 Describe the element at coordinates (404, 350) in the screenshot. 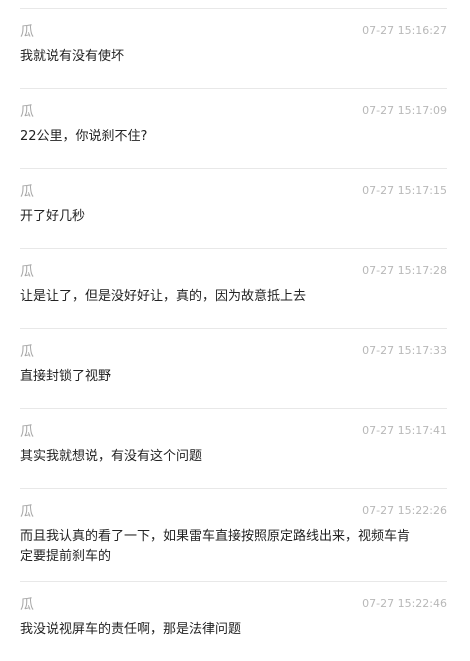

I see `message-timestamp: 07-27 15:17:33` at that location.